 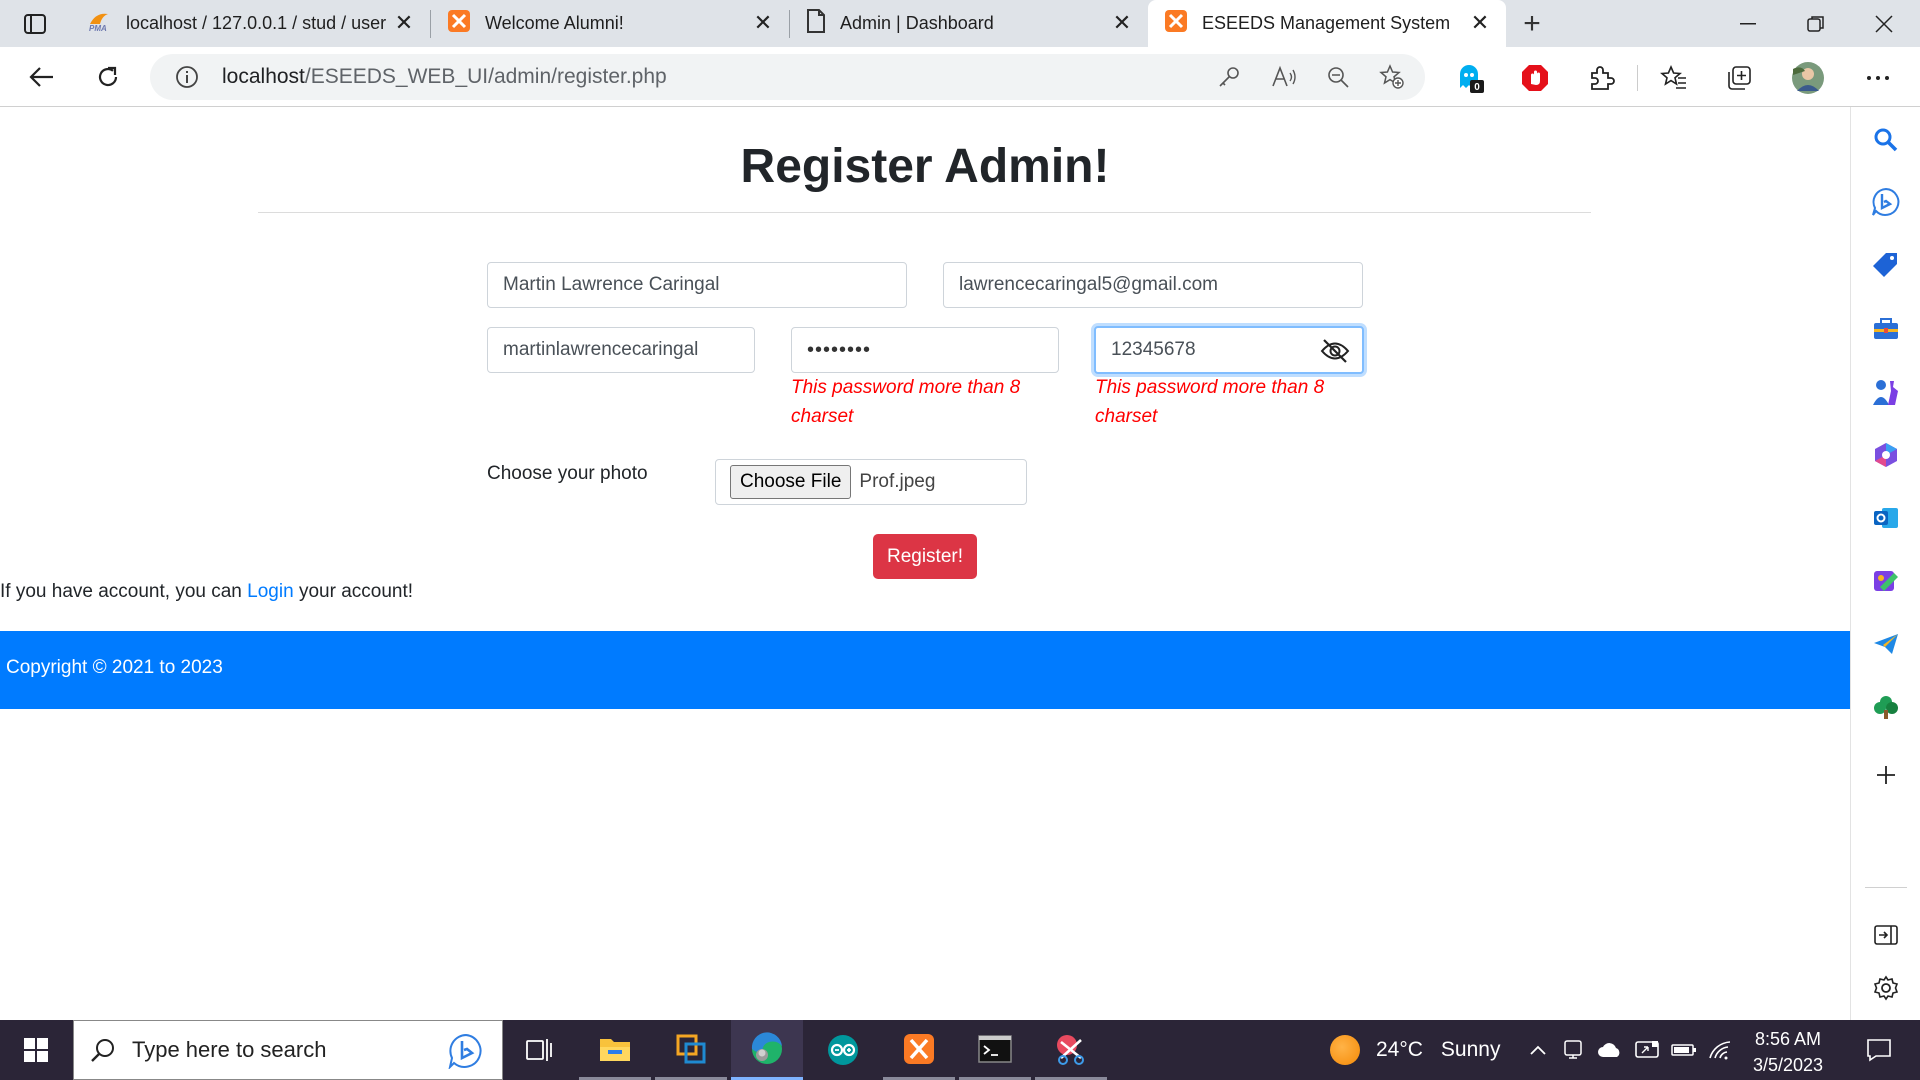 What do you see at coordinates (1176, 23) in the screenshot?
I see `xampp-icon` at bounding box center [1176, 23].